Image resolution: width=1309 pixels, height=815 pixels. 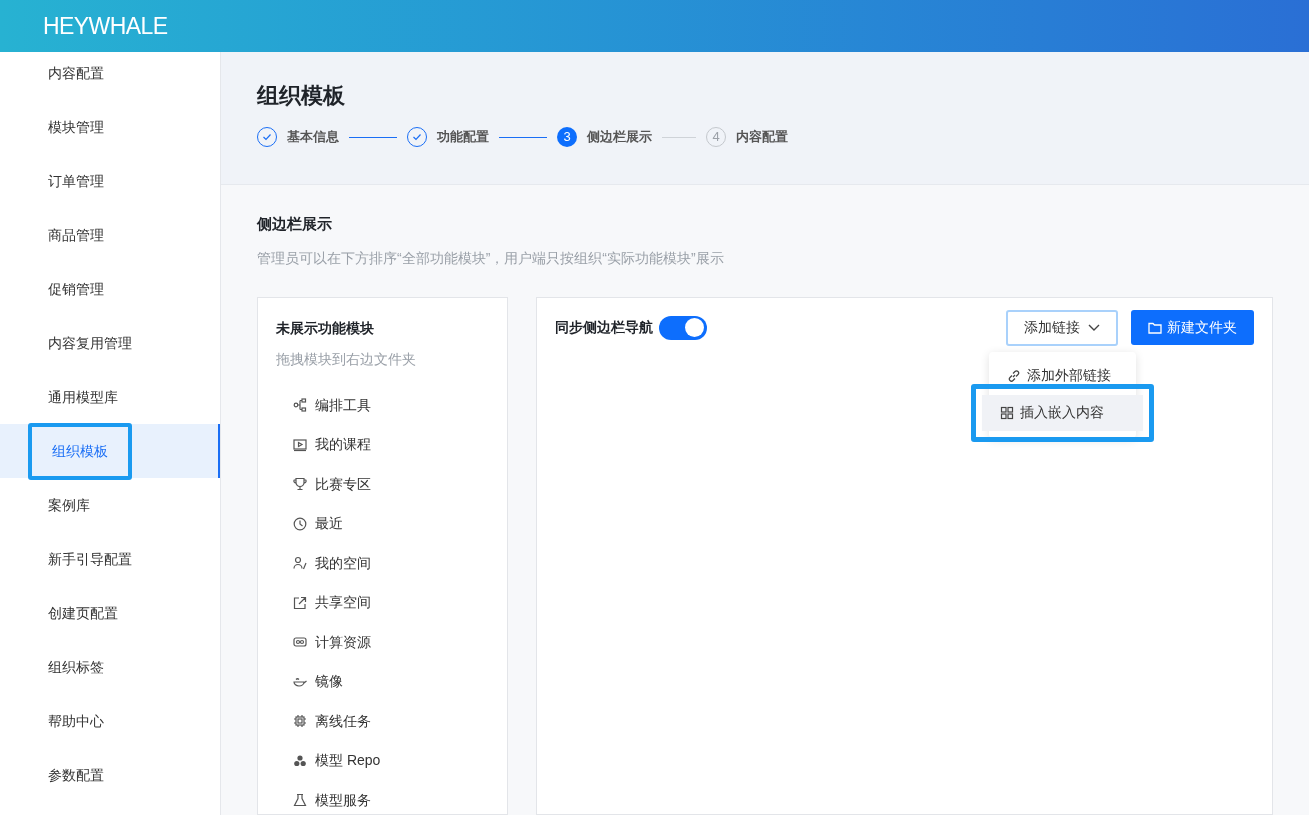 I want to click on trophy-icon, so click(x=300, y=484).